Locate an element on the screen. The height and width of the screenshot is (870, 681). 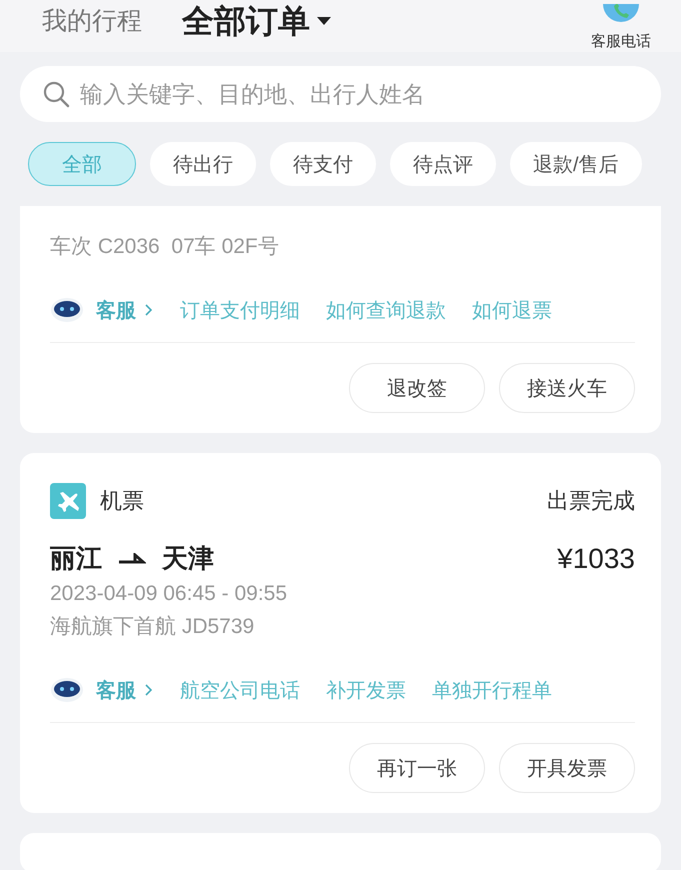
action-button: 开具发票 is located at coordinates (567, 768).